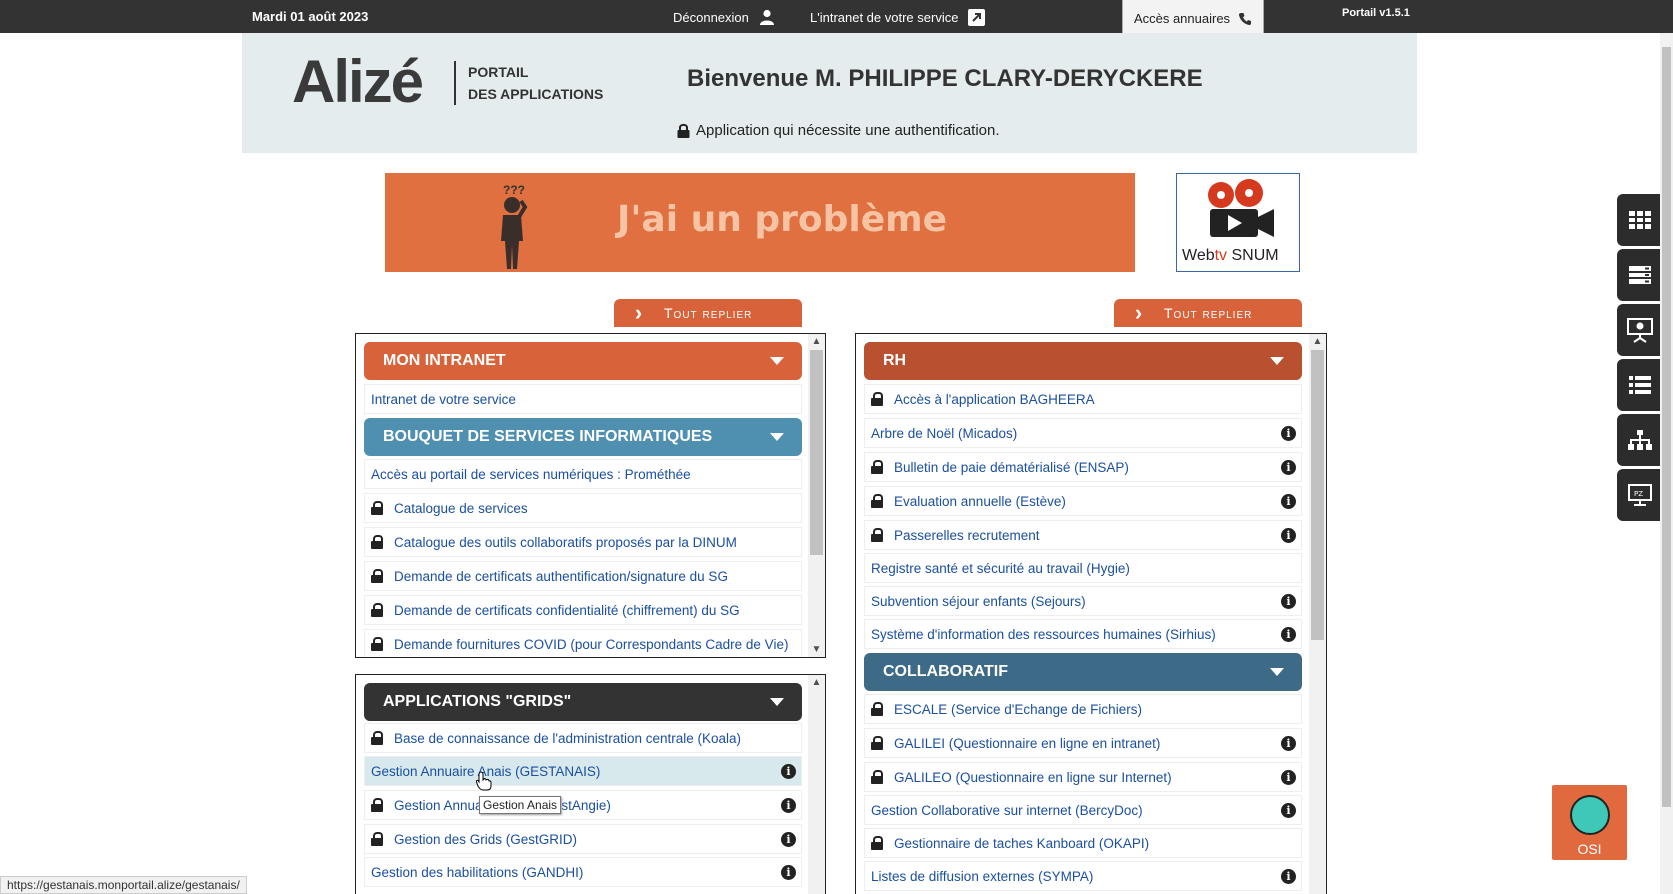 The width and height of the screenshot is (1673, 894). What do you see at coordinates (583, 839) in the screenshot?
I see `list-item: Gestion des Grids (GestGRID) i` at bounding box center [583, 839].